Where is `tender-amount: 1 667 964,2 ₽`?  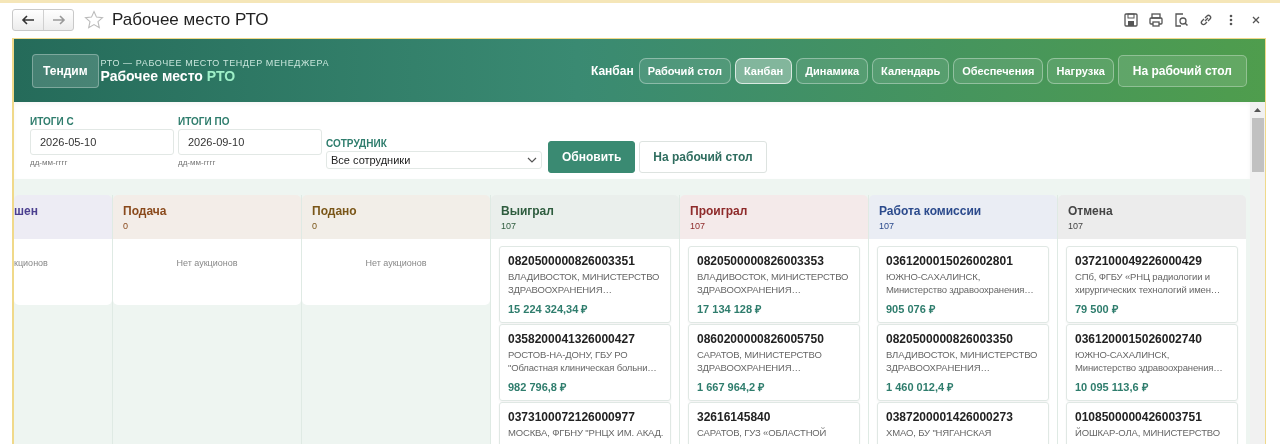 tender-amount: 1 667 964,2 ₽ is located at coordinates (731, 387).